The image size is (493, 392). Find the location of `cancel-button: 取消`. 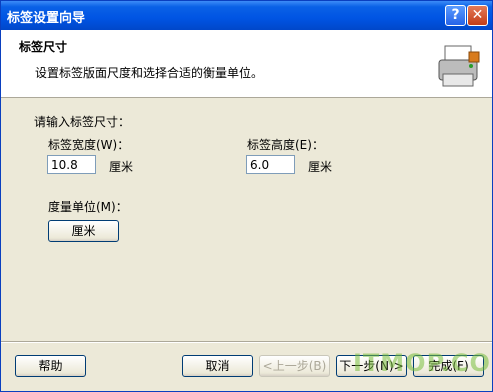

cancel-button: 取消 is located at coordinates (217, 366).